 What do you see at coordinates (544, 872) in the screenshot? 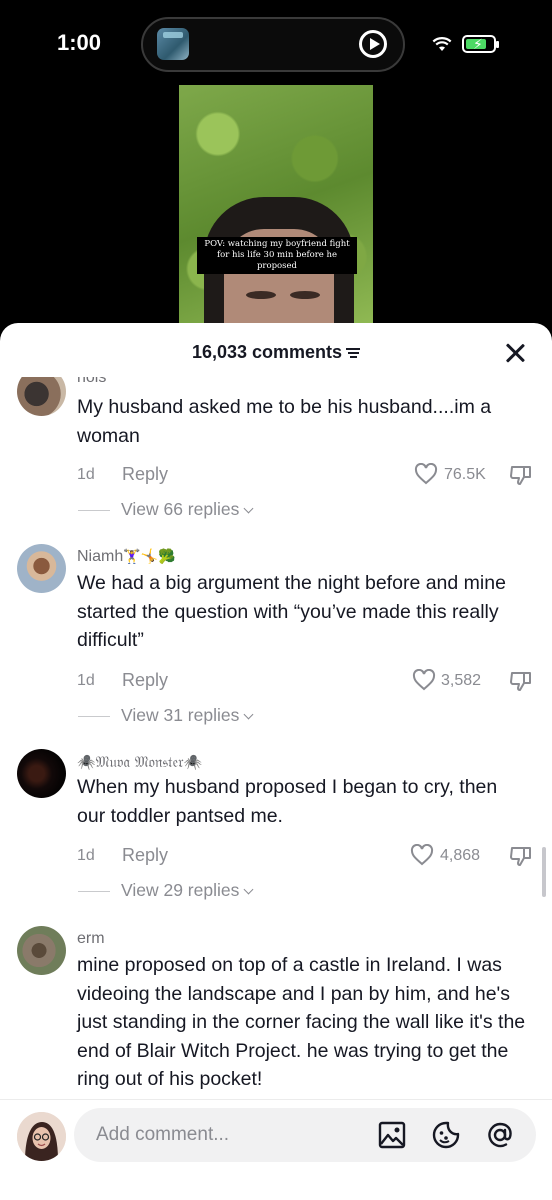
I see `scrollbar` at bounding box center [544, 872].